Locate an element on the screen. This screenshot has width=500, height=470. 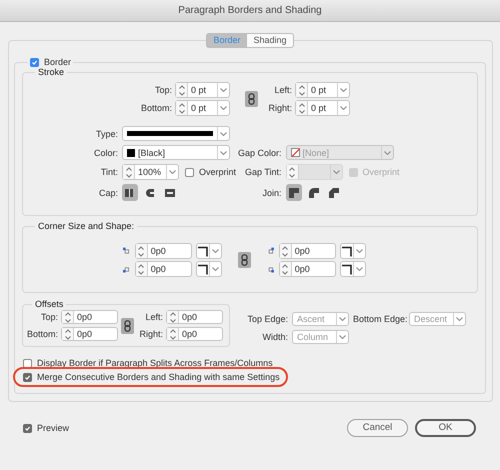
cap-style-button is located at coordinates (130, 192).